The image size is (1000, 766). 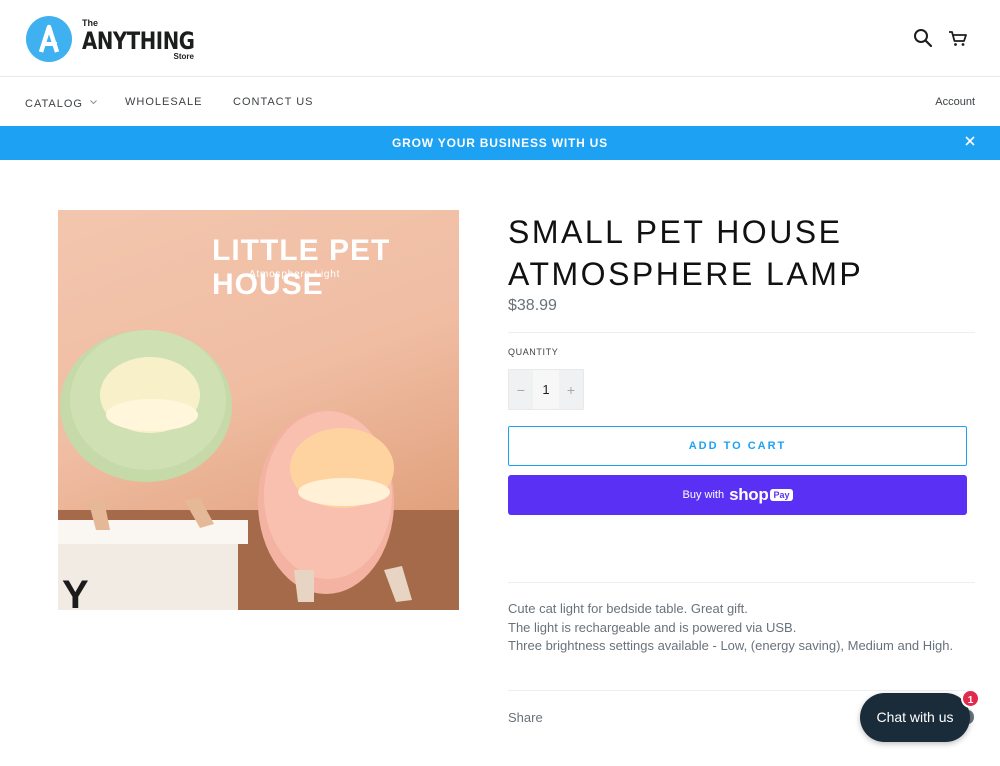 I want to click on image-title: LITTLE PET HOUSE, so click(x=301, y=267).